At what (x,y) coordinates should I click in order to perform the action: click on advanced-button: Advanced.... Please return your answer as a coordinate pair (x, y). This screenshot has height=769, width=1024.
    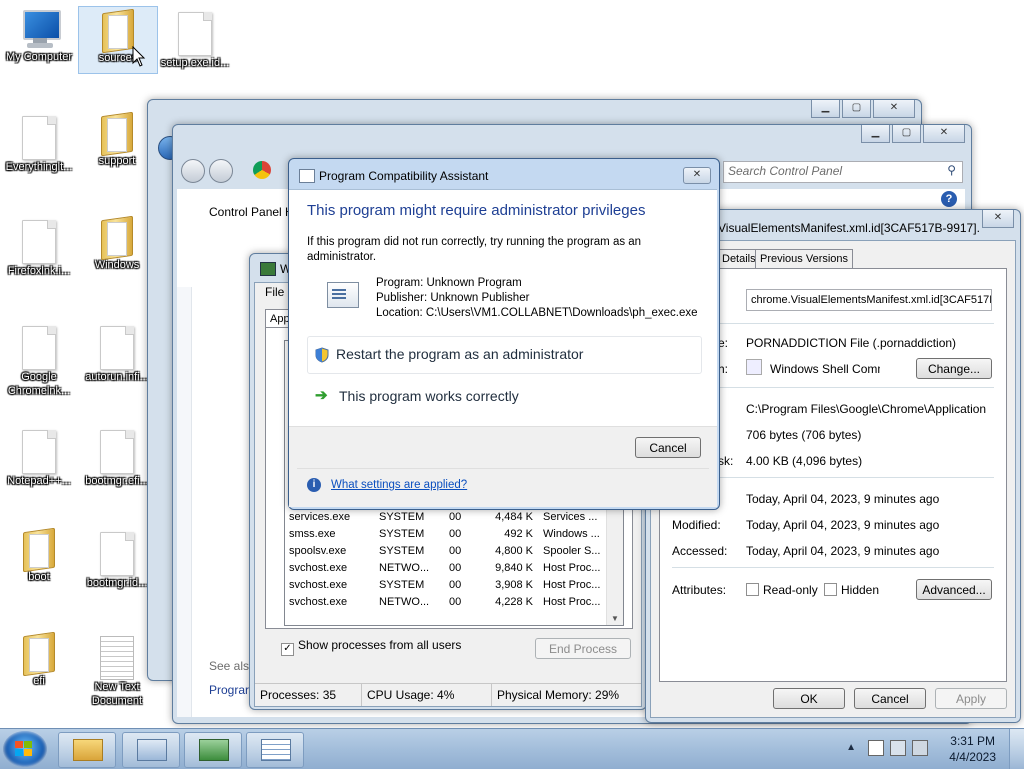
    Looking at the image, I should click on (954, 589).